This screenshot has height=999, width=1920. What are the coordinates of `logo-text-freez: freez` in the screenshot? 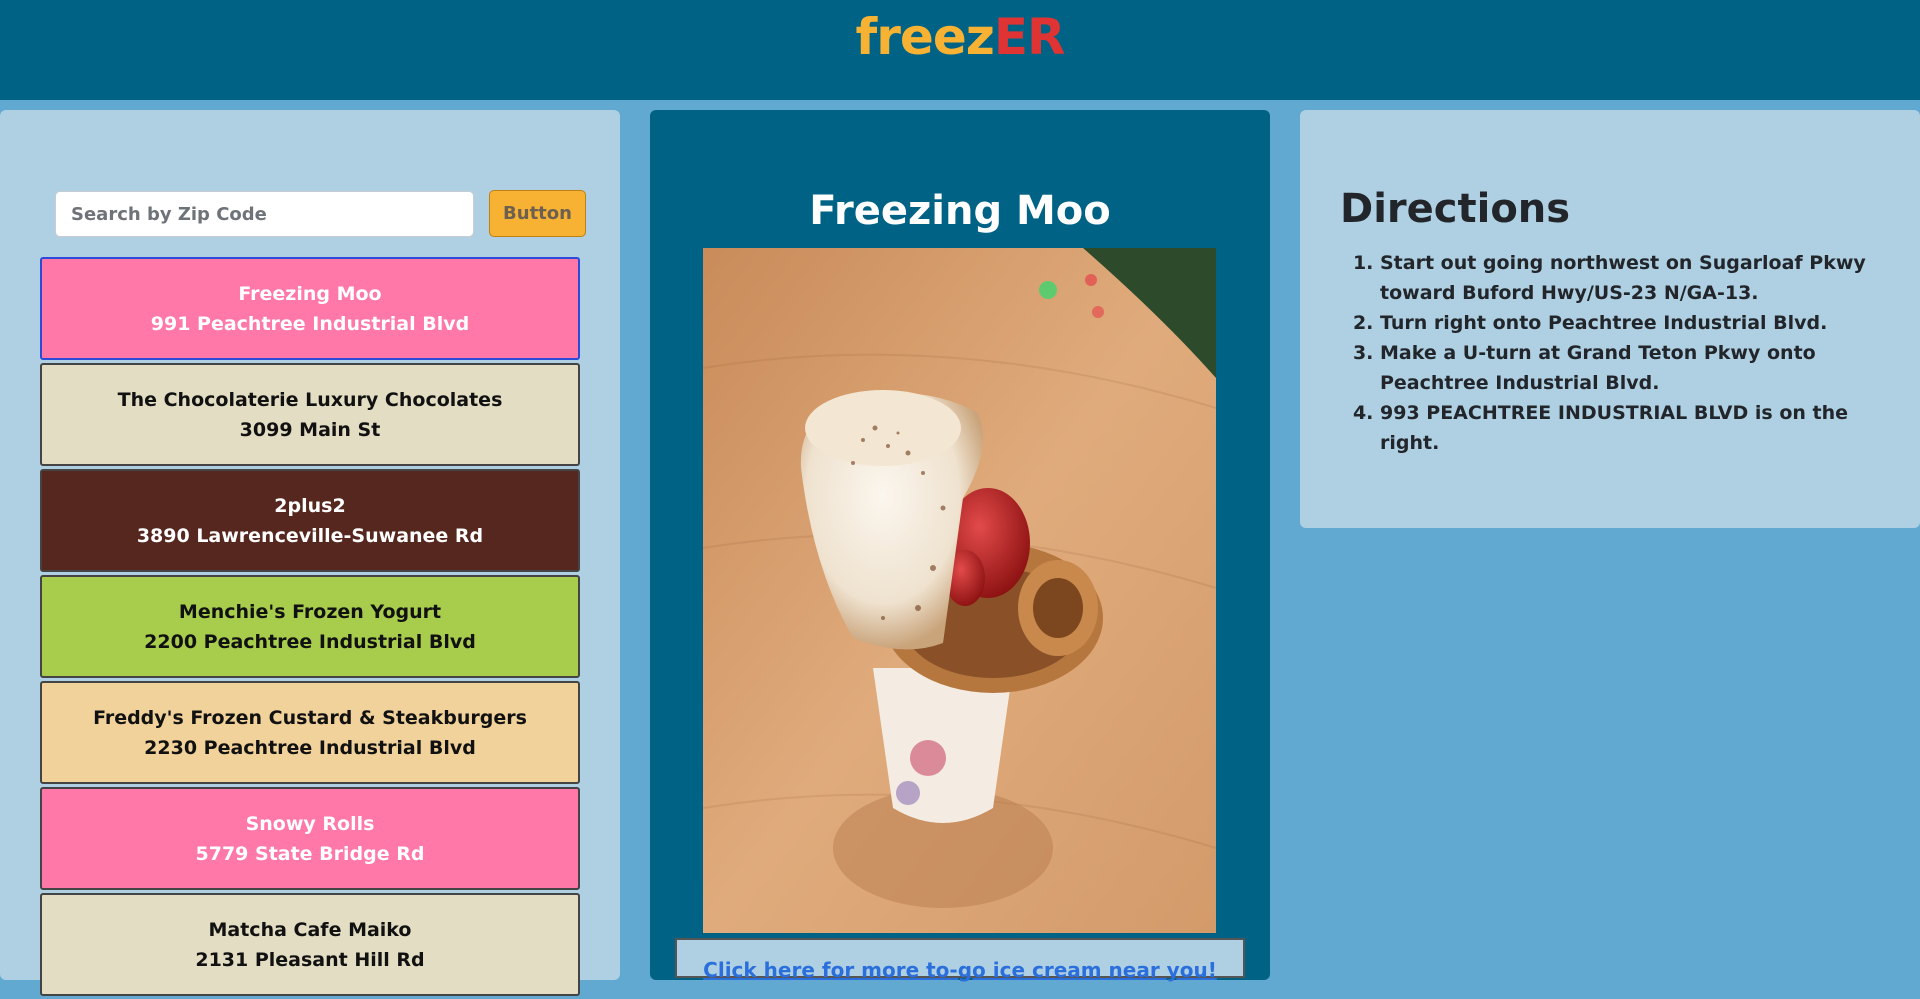 It's located at (925, 37).